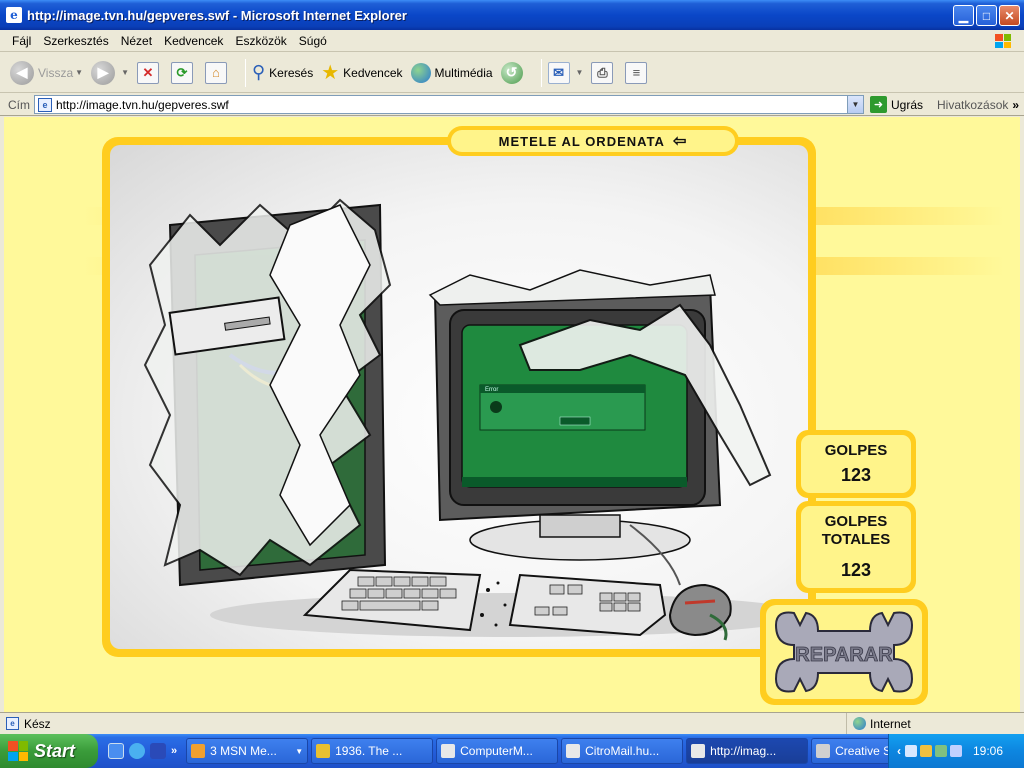  I want to click on start-button: Start, so click(49, 751).